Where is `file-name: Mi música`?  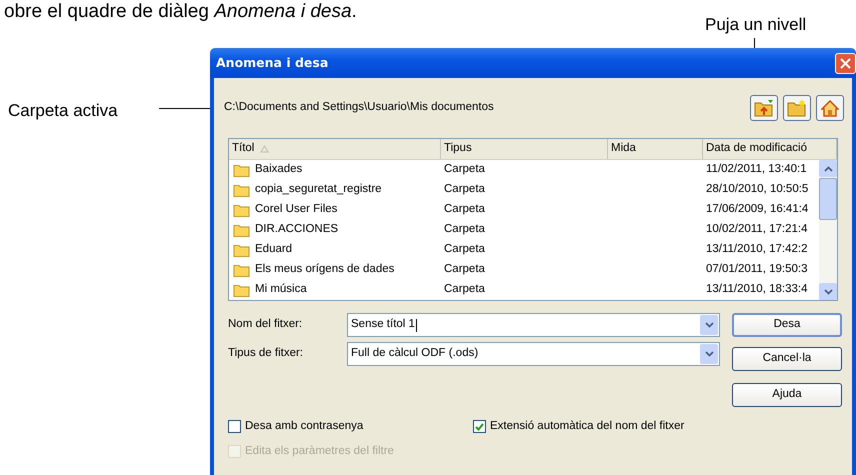
file-name: Mi música is located at coordinates (281, 290).